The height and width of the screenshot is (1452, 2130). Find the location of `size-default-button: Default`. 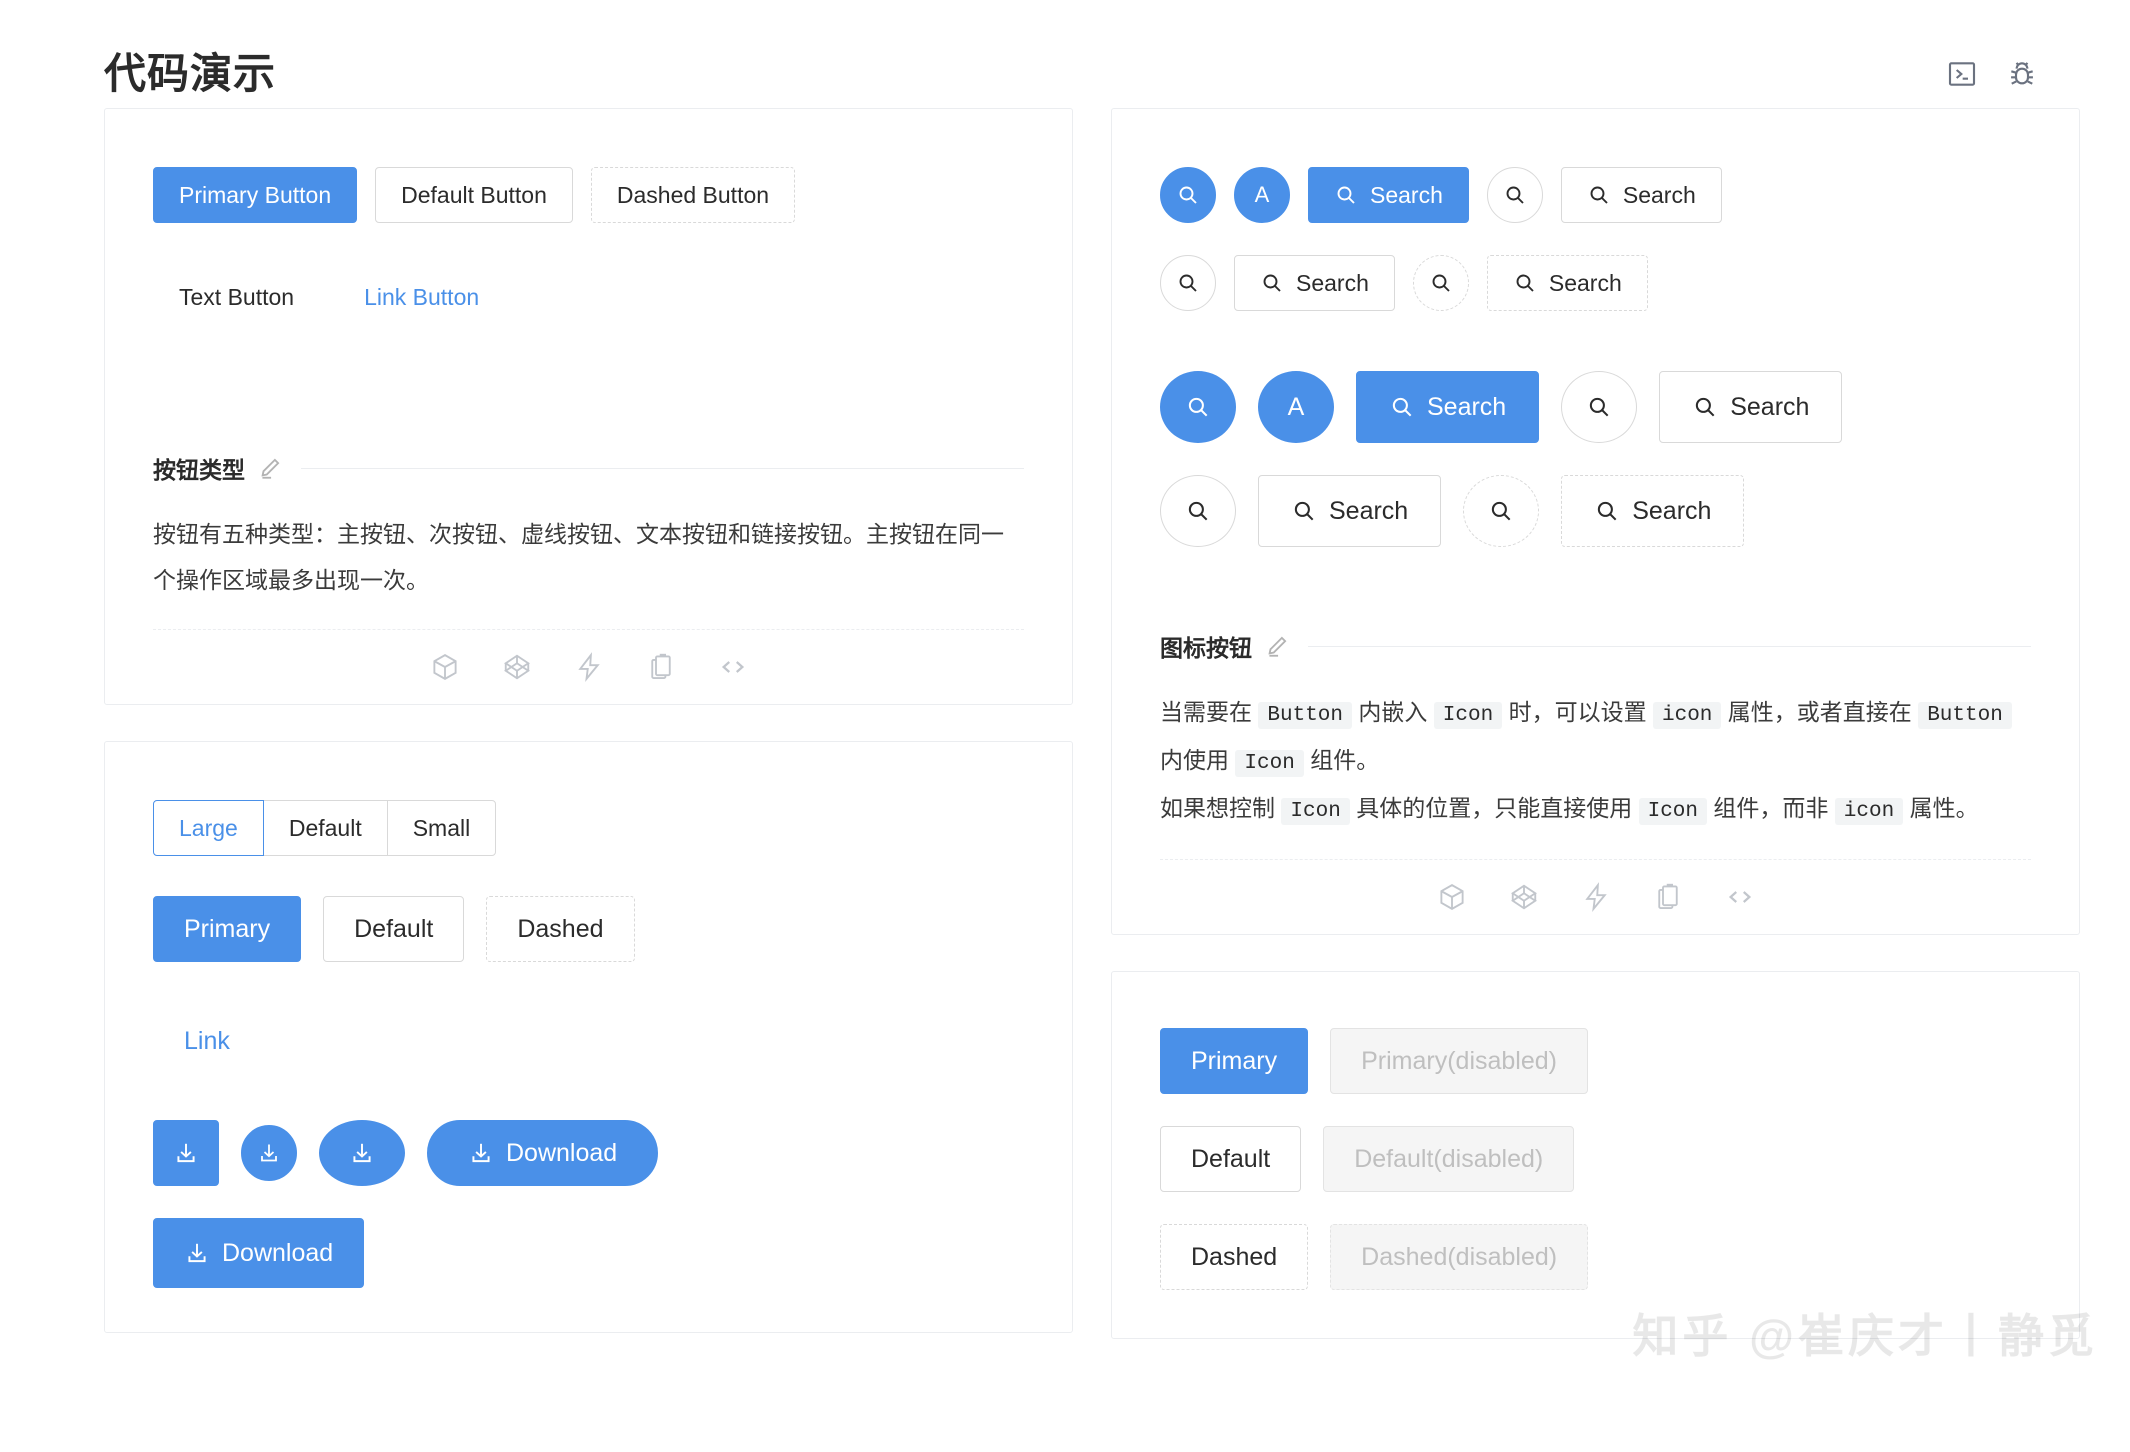

size-default-button: Default is located at coordinates (325, 828).